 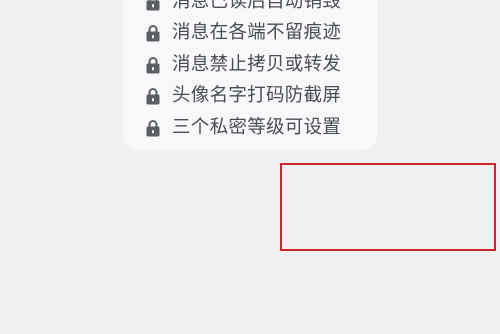 I want to click on feature-item-no-trace: 消息在各端不留痕迹, so click(x=243, y=34).